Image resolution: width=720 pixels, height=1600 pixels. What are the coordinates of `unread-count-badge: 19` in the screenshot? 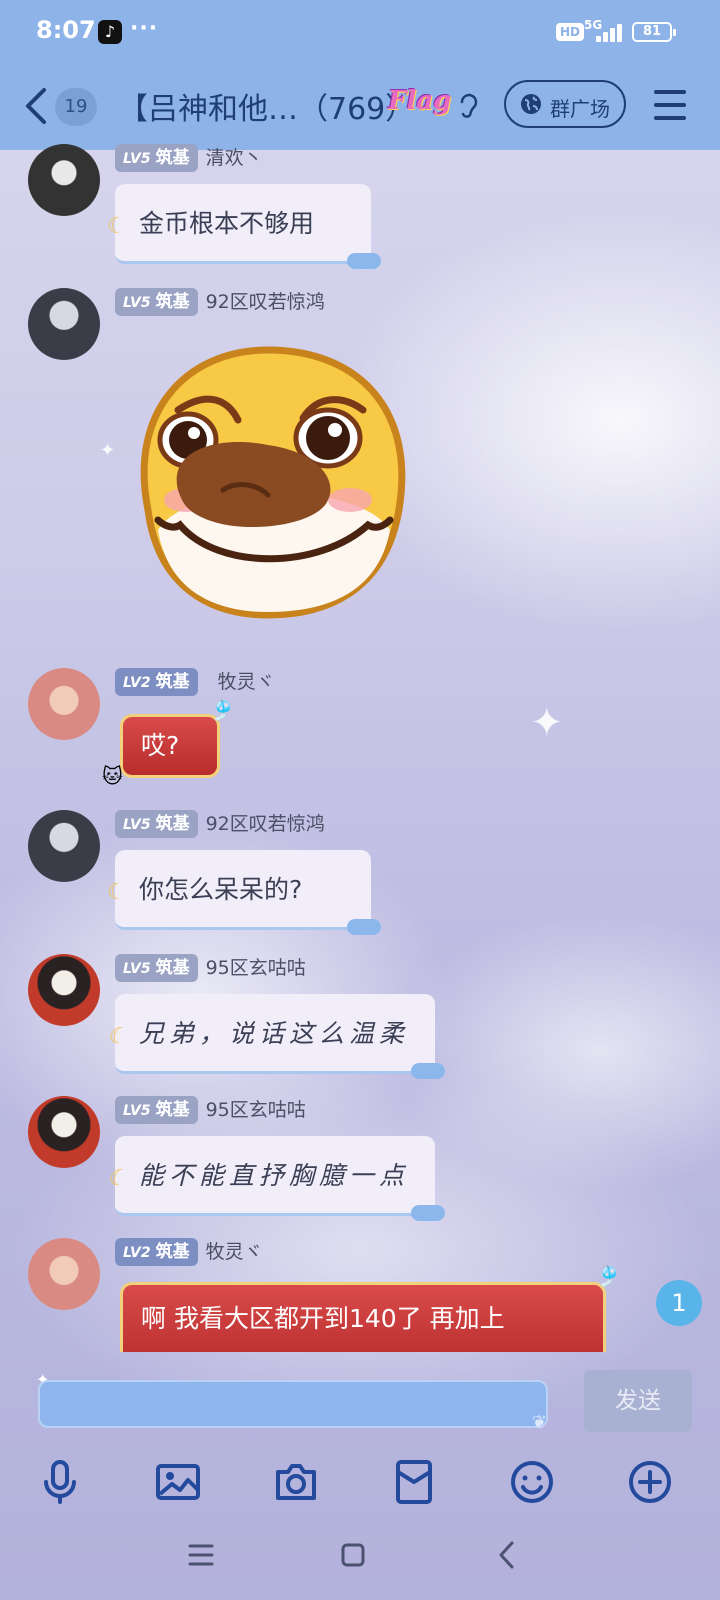 It's located at (76, 107).